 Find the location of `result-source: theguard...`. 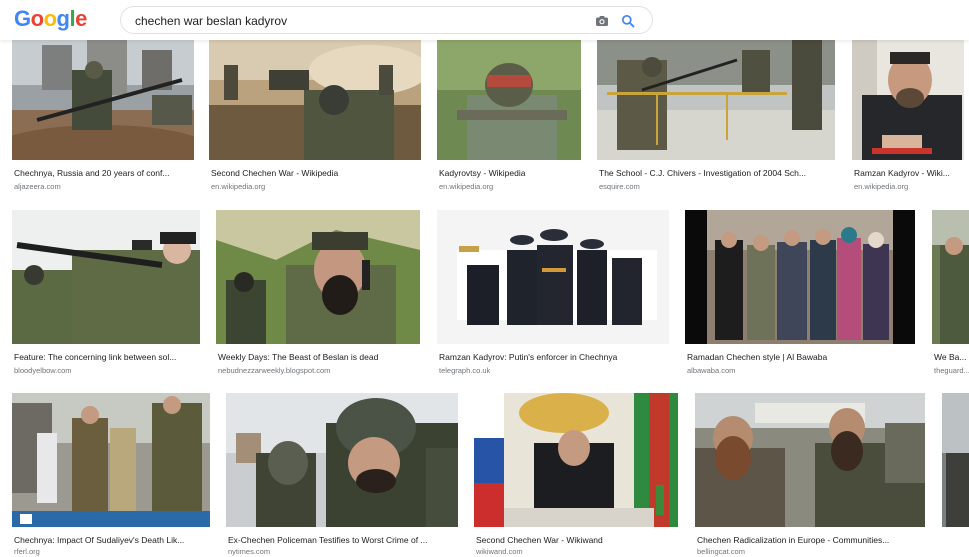

result-source: theguard... is located at coordinates (951, 371).